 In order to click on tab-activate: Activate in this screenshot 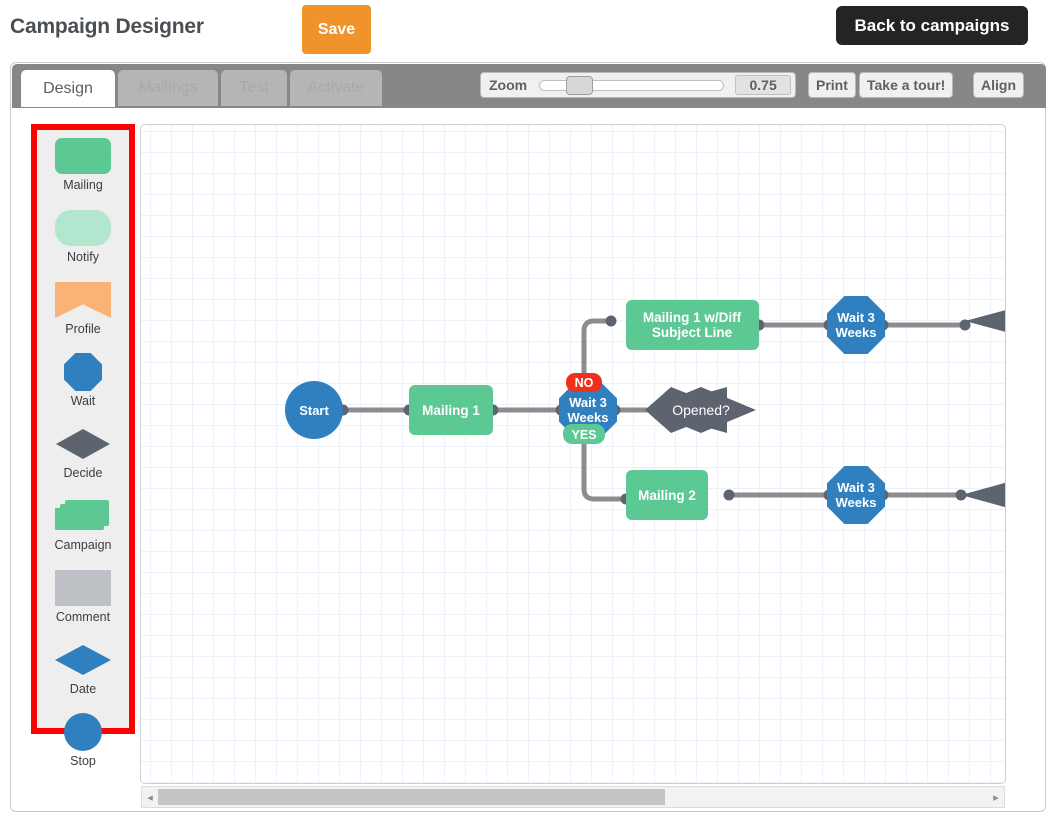, I will do `click(336, 88)`.